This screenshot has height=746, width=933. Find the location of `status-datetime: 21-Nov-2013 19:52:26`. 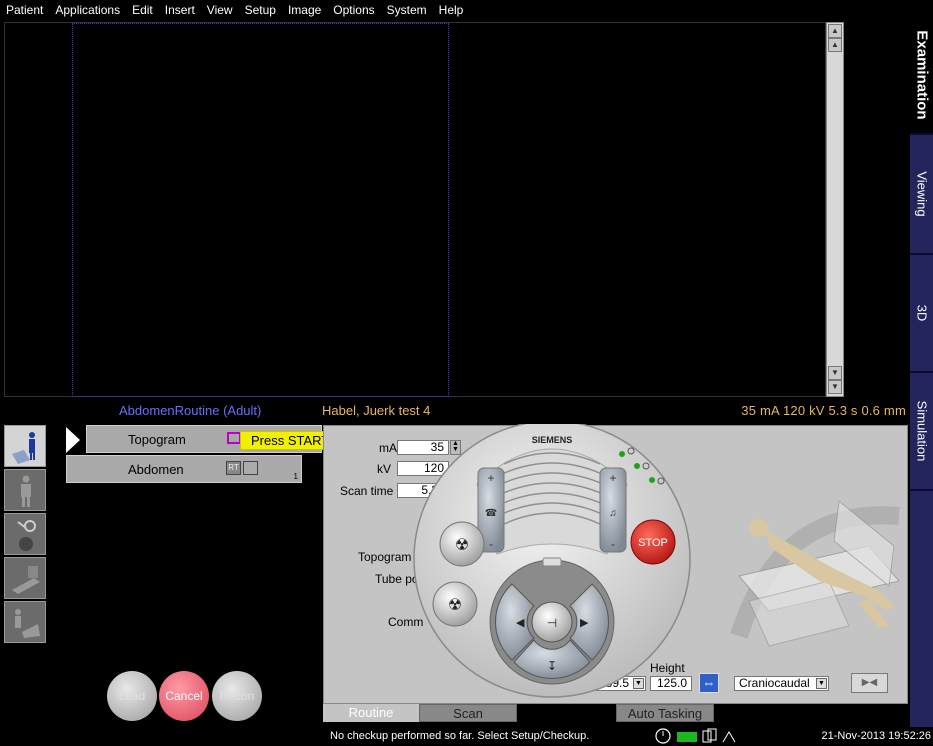

status-datetime: 21-Nov-2013 19:52:26 is located at coordinates (876, 736).